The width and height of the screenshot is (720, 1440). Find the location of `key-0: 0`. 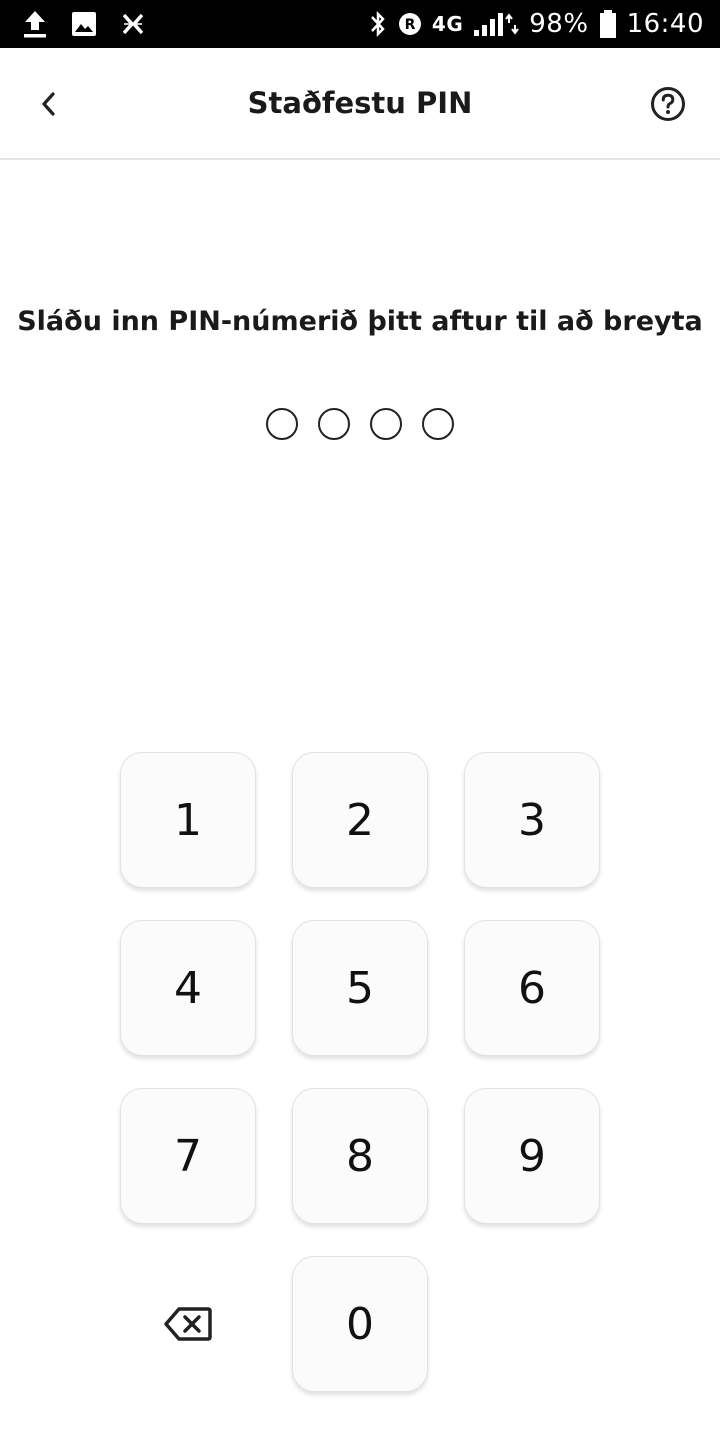

key-0: 0 is located at coordinates (360, 1324).